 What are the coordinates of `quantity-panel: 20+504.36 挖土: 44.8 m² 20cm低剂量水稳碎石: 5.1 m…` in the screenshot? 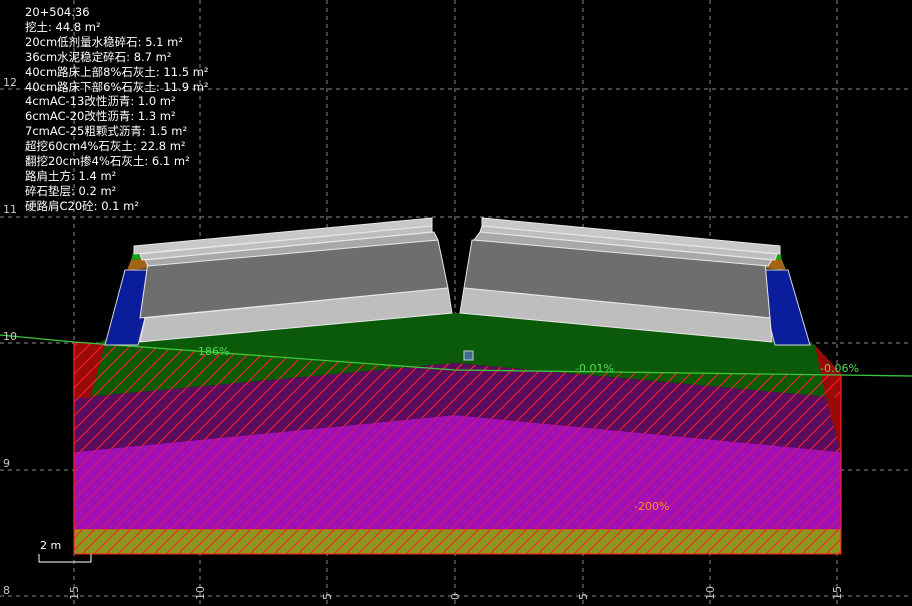 It's located at (117, 109).